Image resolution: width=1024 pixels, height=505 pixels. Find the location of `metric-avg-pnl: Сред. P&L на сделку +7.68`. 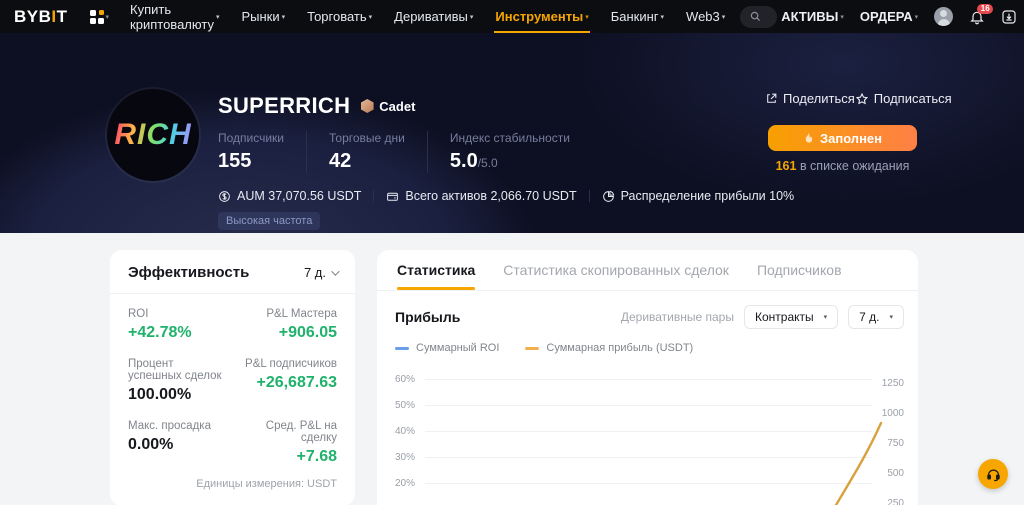

metric-avg-pnl: Сред. P&L на сделку +7.68 is located at coordinates (301, 442).